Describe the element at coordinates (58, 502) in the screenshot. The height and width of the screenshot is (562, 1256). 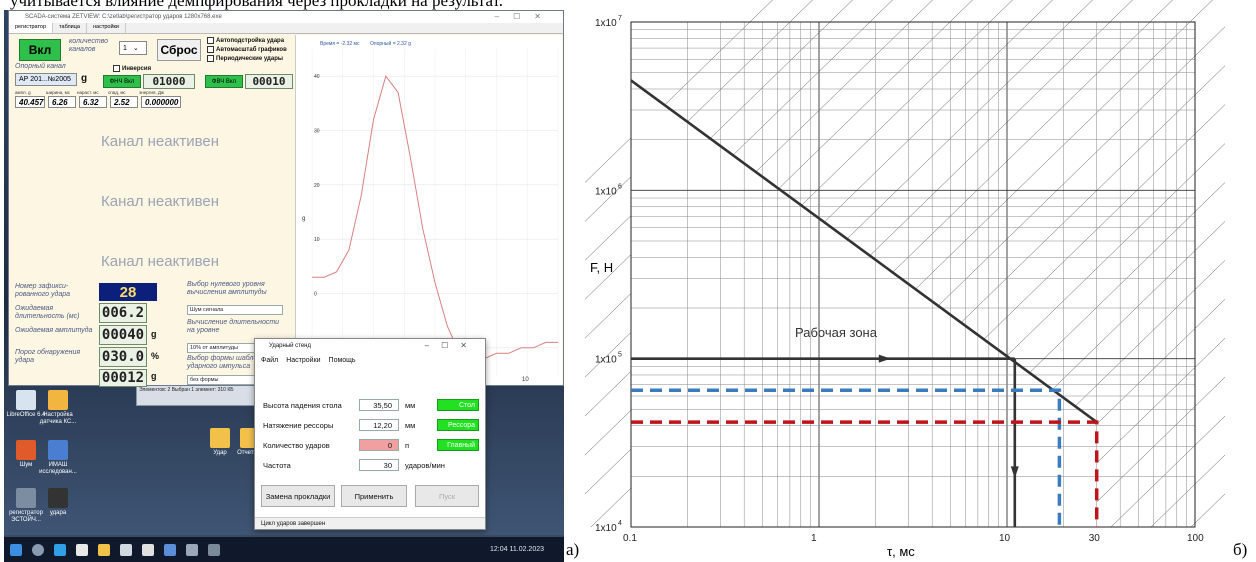
I see `desktop-icon-hit: удара` at that location.